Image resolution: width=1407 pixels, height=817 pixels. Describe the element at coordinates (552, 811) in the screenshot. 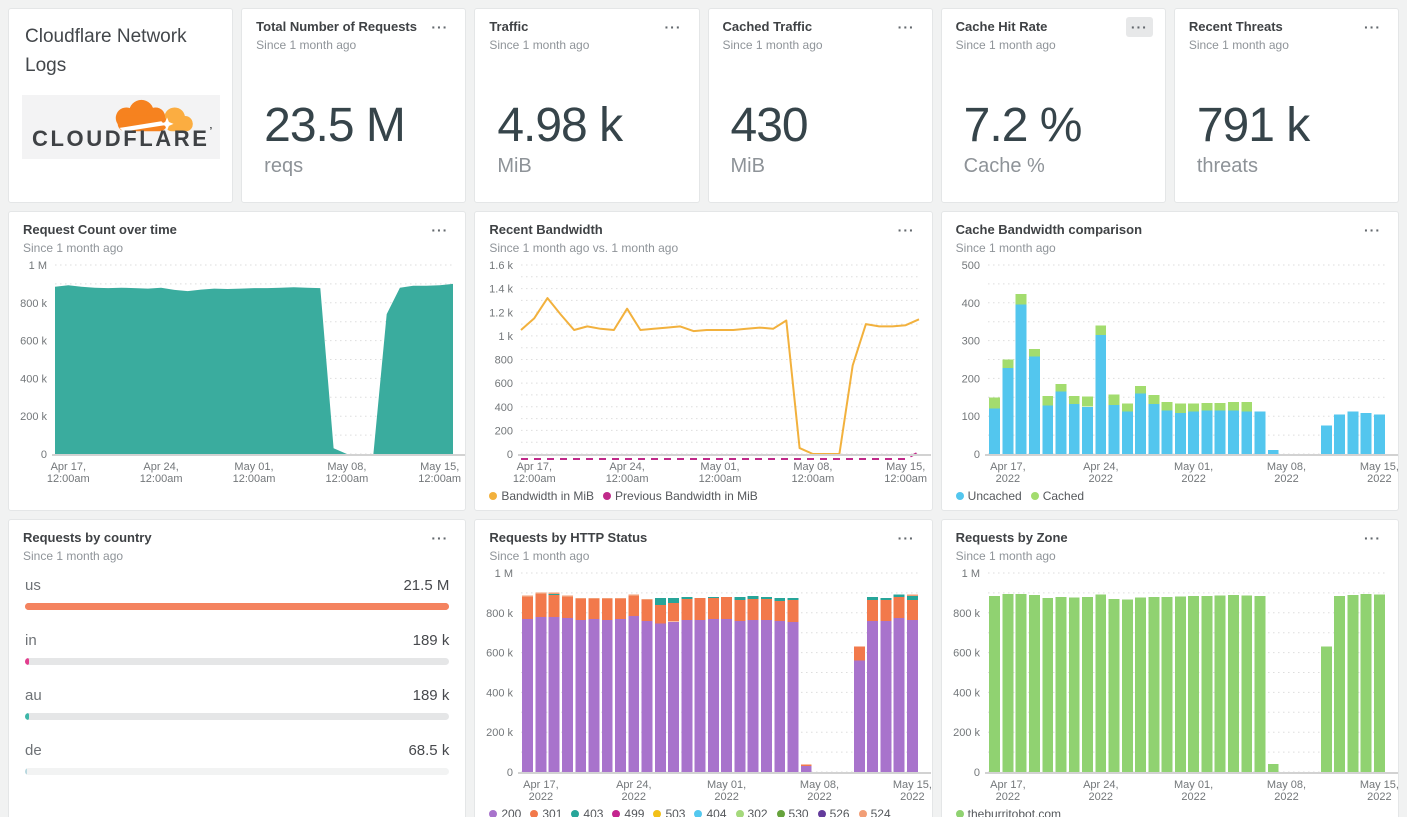

I see `legend-label: 301` at that location.